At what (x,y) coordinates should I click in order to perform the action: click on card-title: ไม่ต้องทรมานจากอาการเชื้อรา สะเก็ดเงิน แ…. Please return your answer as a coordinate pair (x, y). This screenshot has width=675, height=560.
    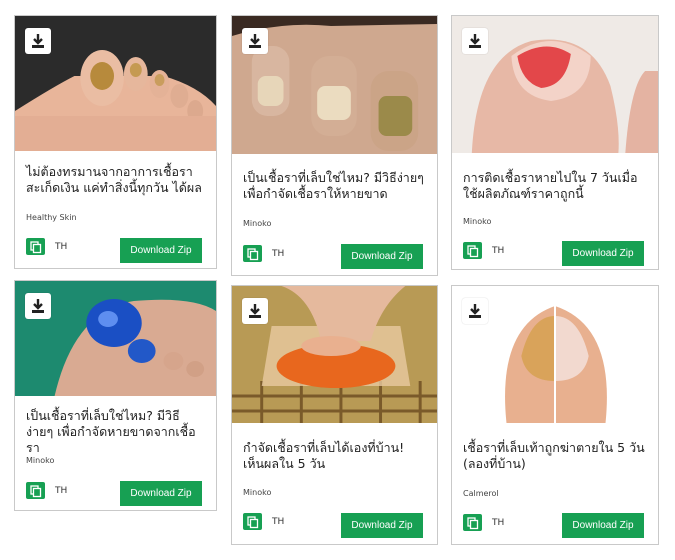
    Looking at the image, I should click on (116, 180).